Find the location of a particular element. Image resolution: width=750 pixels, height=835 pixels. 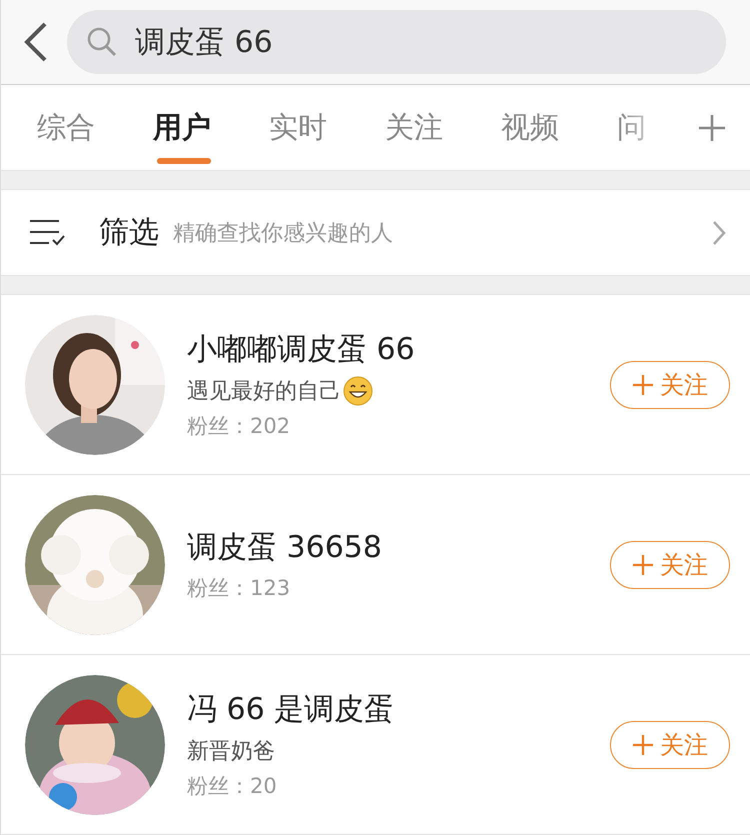

tab: 视频 is located at coordinates (559, 127).